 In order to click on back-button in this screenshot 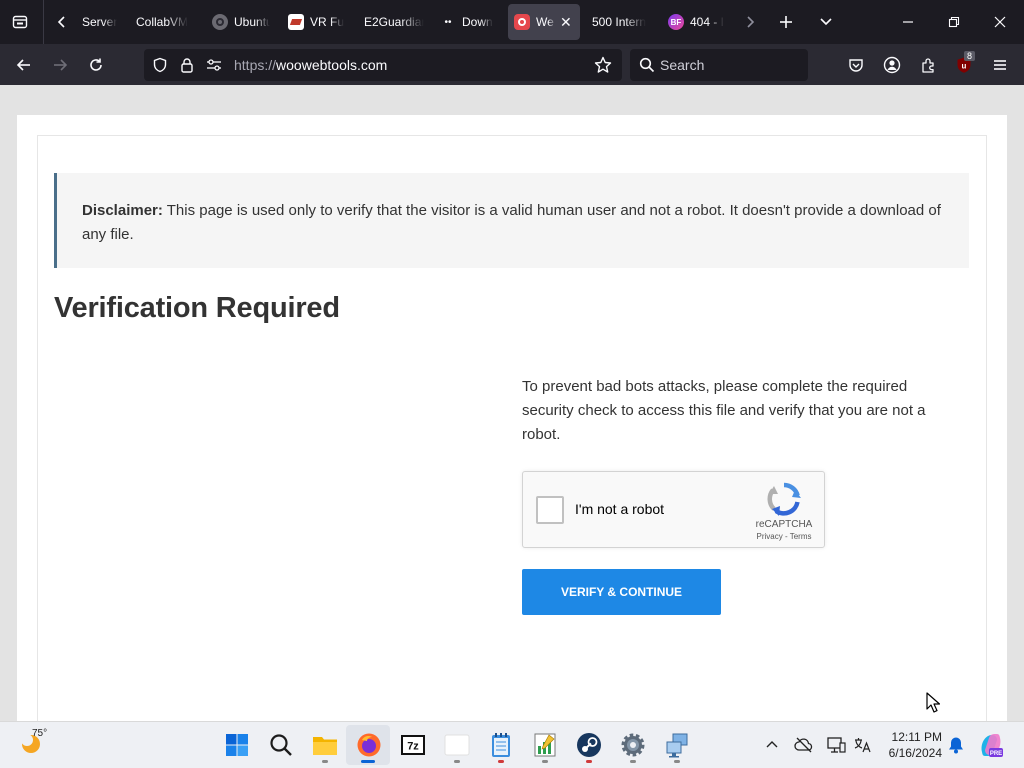, I will do `click(24, 65)`.